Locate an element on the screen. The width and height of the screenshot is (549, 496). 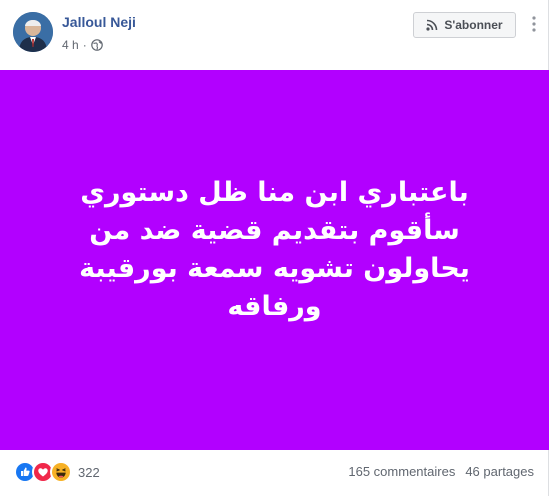
post-header: Jalloul Neji 4 h · S'abonner is located at coordinates (274, 35).